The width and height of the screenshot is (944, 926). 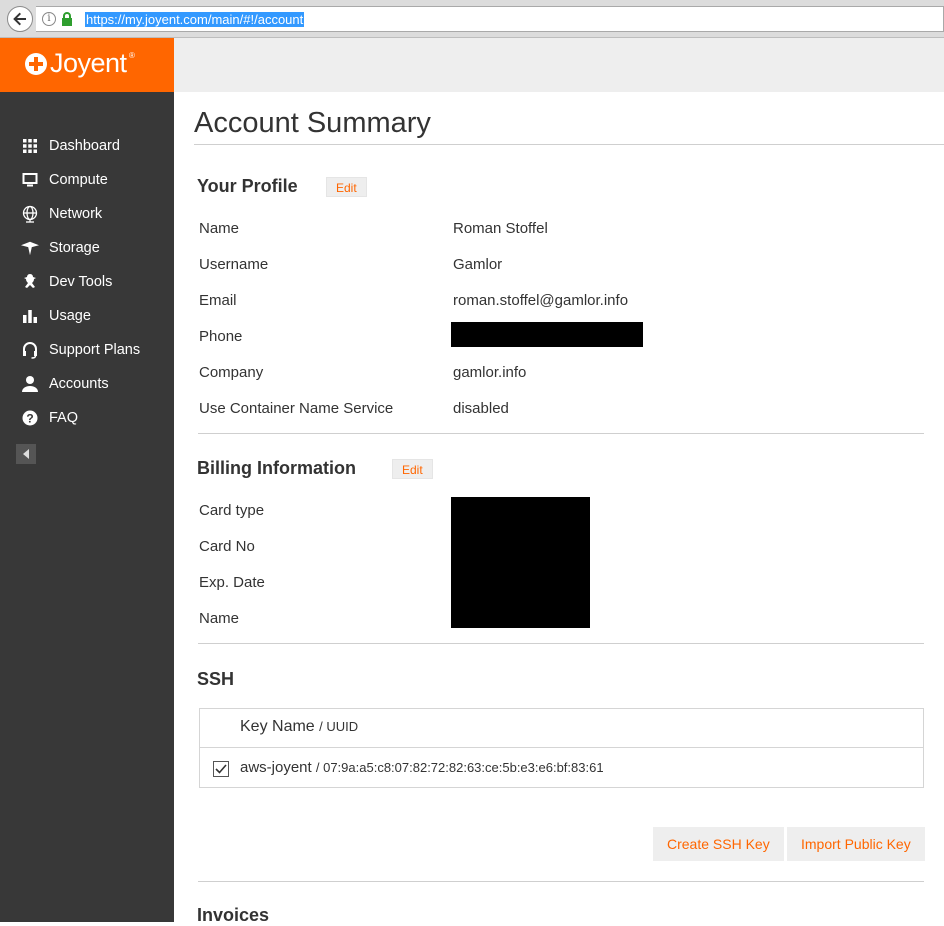 I want to click on grid-icon, so click(x=30, y=146).